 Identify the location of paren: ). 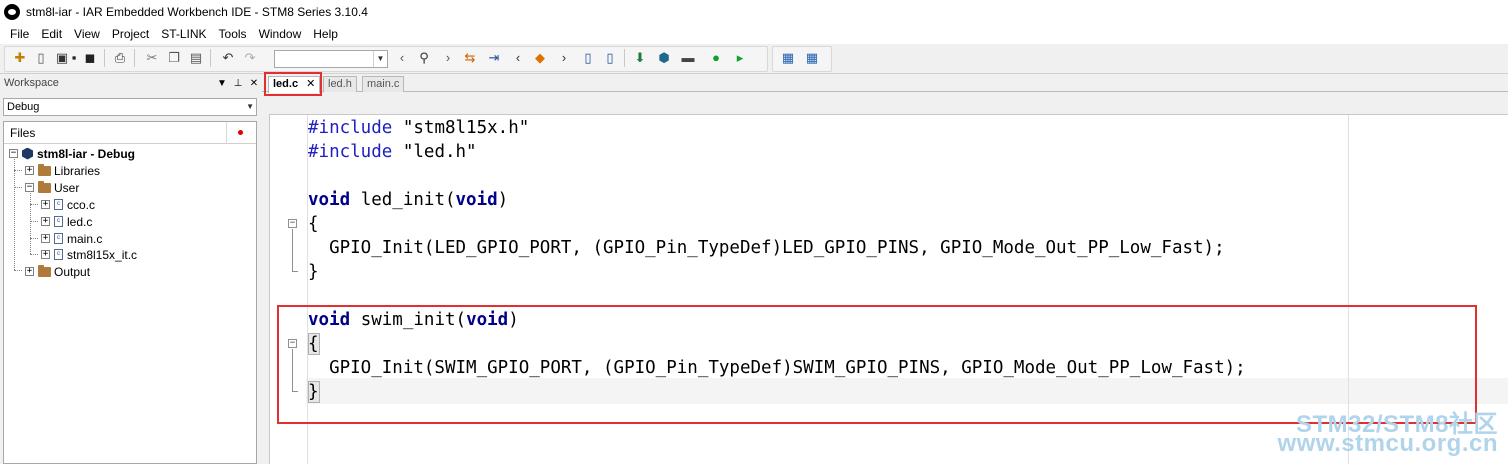
(503, 200).